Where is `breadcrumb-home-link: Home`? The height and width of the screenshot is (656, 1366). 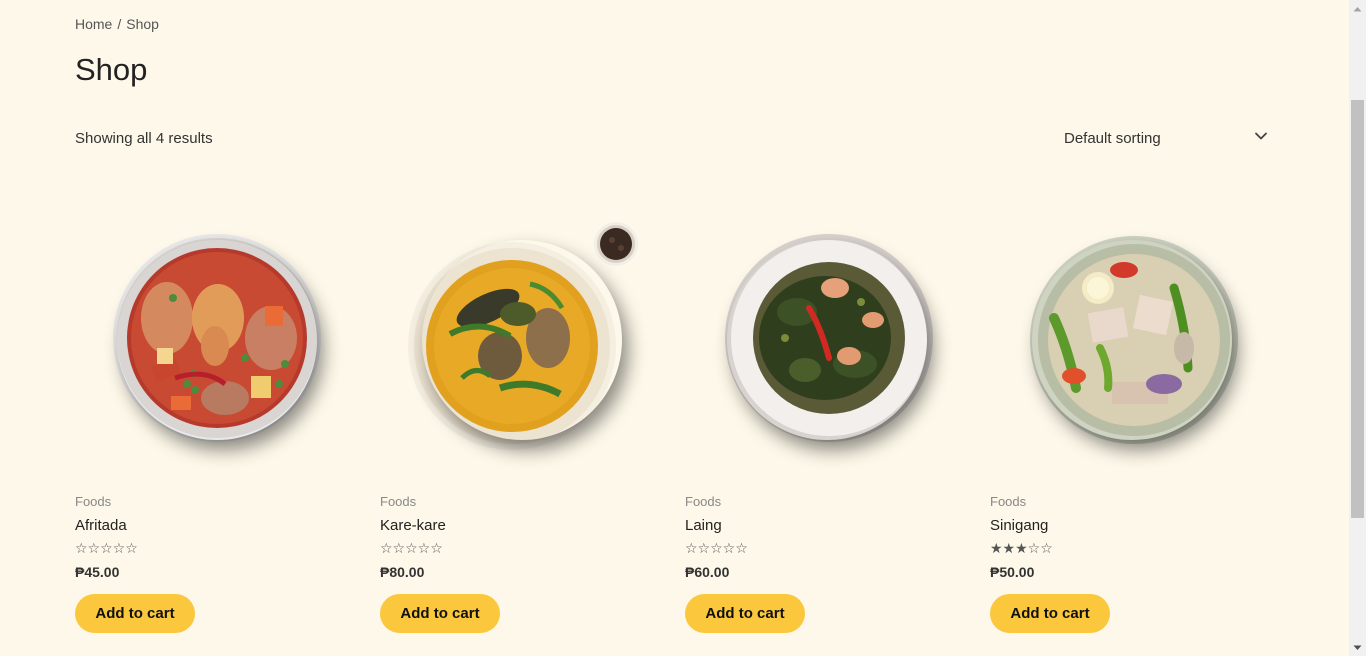
breadcrumb-home-link: Home is located at coordinates (93, 24).